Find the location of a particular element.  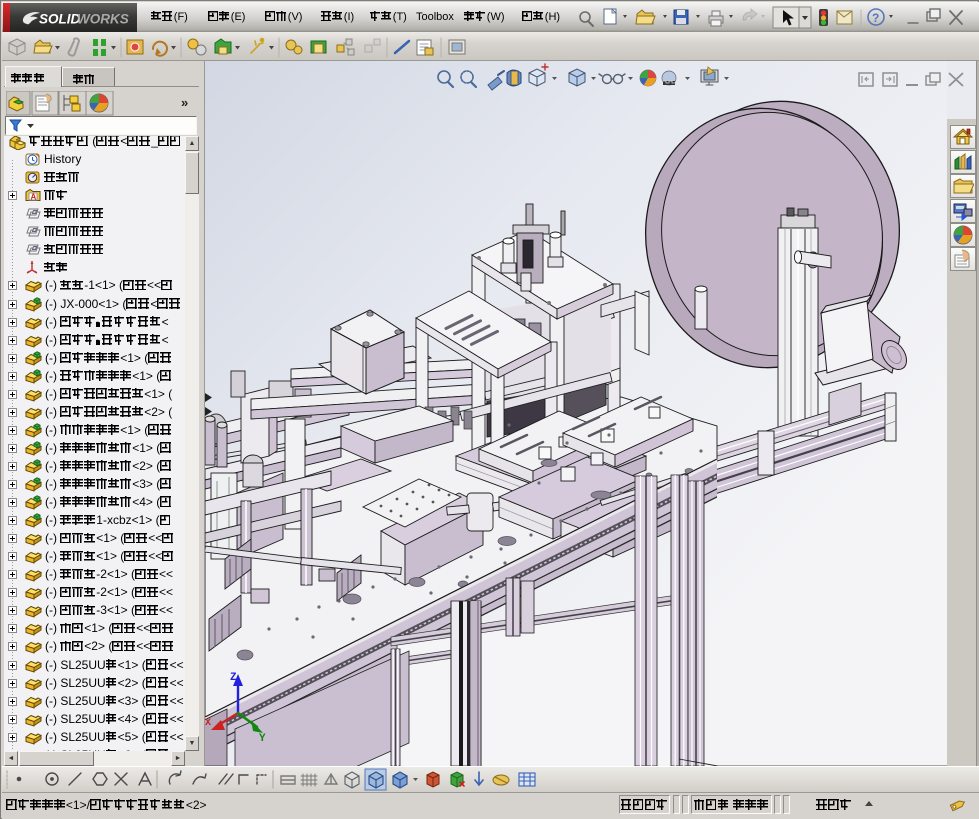

svg-text: Y is located at coordinates (262, 739).